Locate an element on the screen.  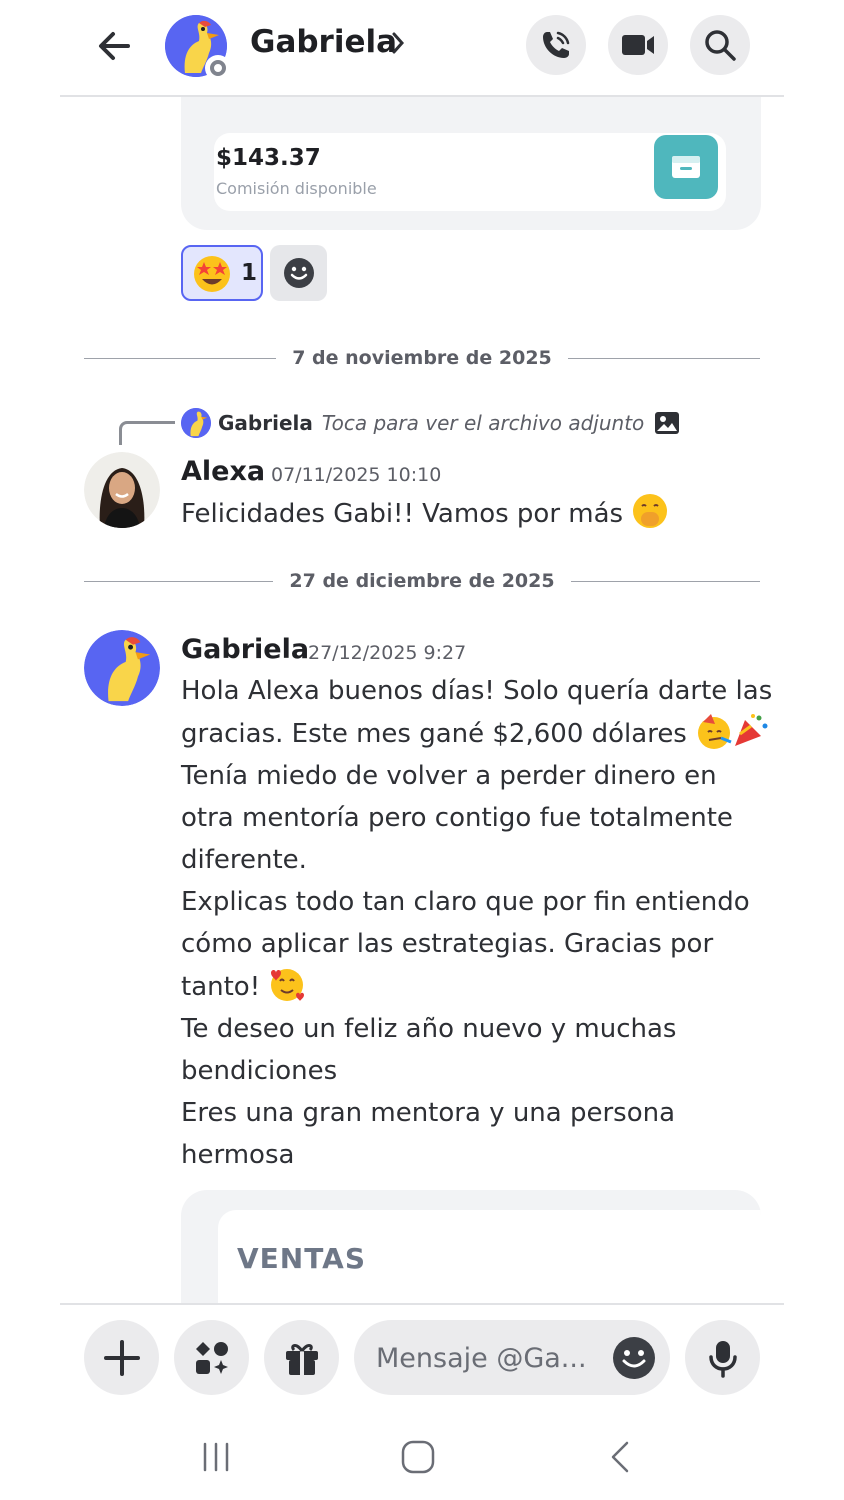
message-line: Eres una gran mentora y una persona is located at coordinates (428, 1113).